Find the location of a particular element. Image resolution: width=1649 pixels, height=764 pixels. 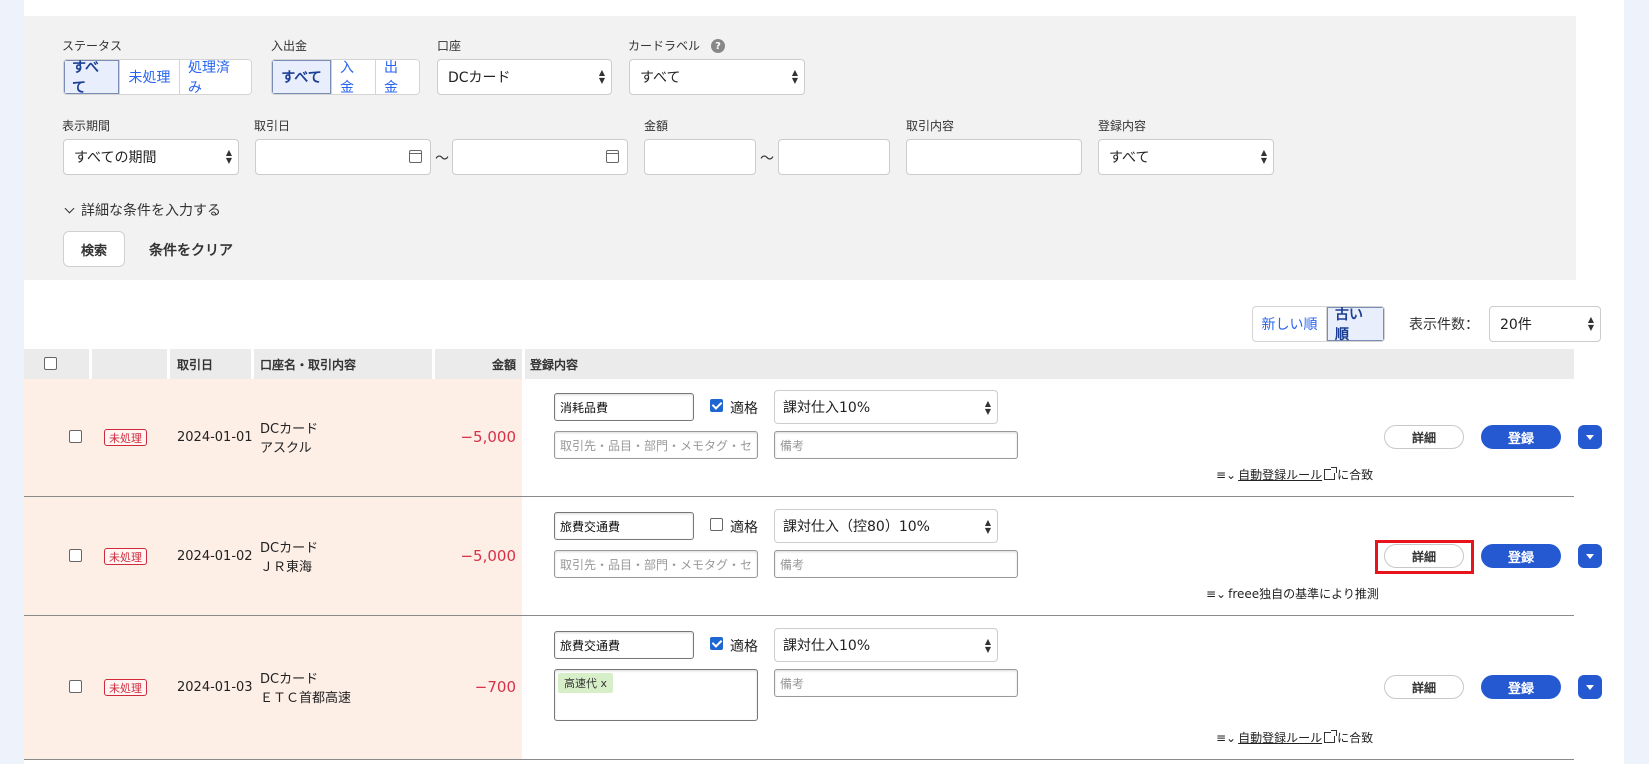

sort-oldest: 古い順 is located at coordinates (1355, 324).